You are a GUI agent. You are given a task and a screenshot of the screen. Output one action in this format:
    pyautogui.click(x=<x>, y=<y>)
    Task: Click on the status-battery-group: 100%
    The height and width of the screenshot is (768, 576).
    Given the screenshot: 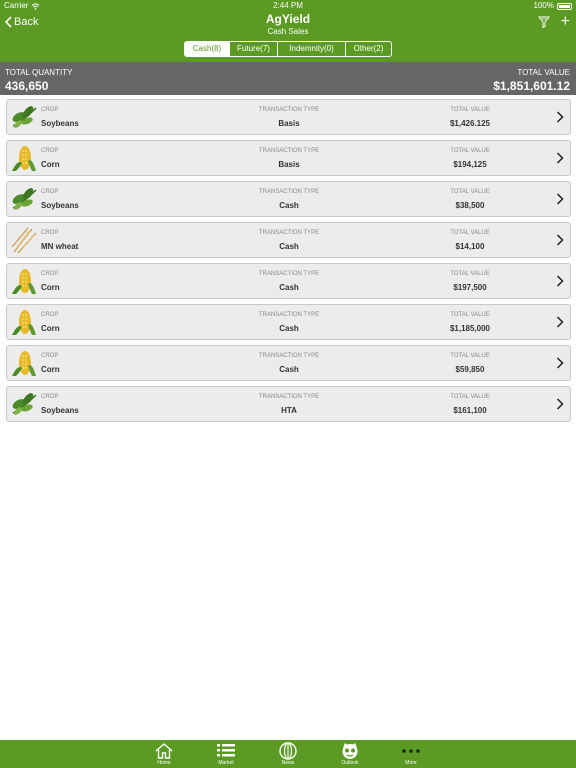 What is the action you would take?
    pyautogui.click(x=553, y=6)
    